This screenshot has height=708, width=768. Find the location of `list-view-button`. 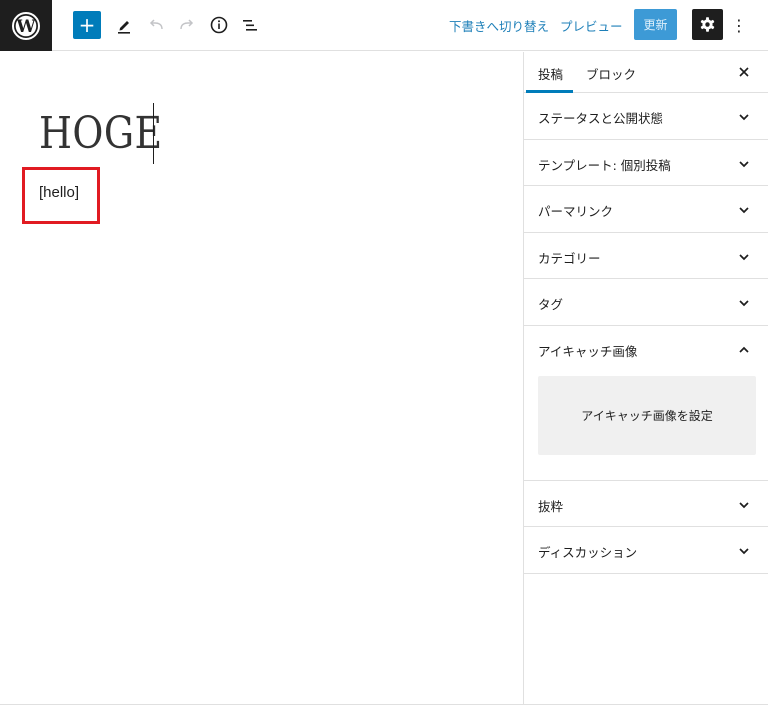

list-view-button is located at coordinates (250, 25).